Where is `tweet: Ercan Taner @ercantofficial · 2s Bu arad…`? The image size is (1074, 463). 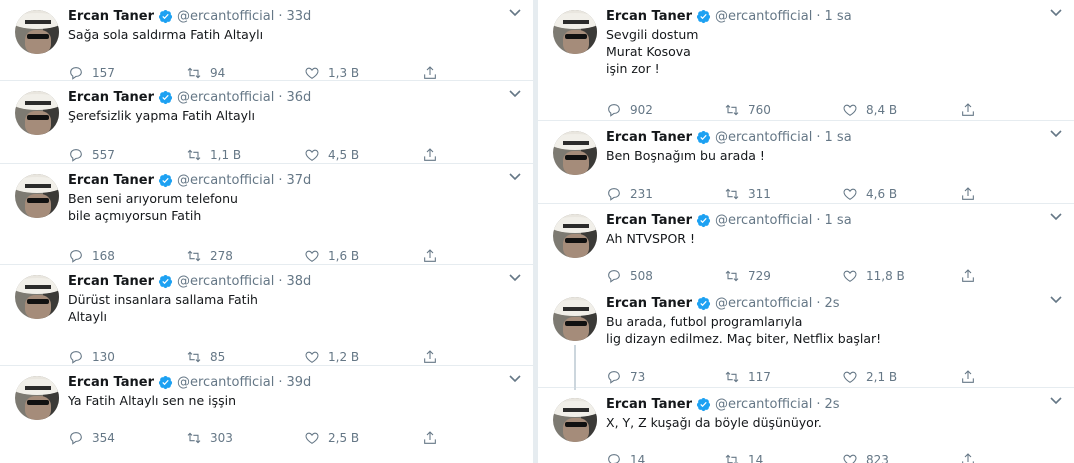
tweet: Ercan Taner @ercantofficial · 2s Bu arad… is located at coordinates (806, 337).